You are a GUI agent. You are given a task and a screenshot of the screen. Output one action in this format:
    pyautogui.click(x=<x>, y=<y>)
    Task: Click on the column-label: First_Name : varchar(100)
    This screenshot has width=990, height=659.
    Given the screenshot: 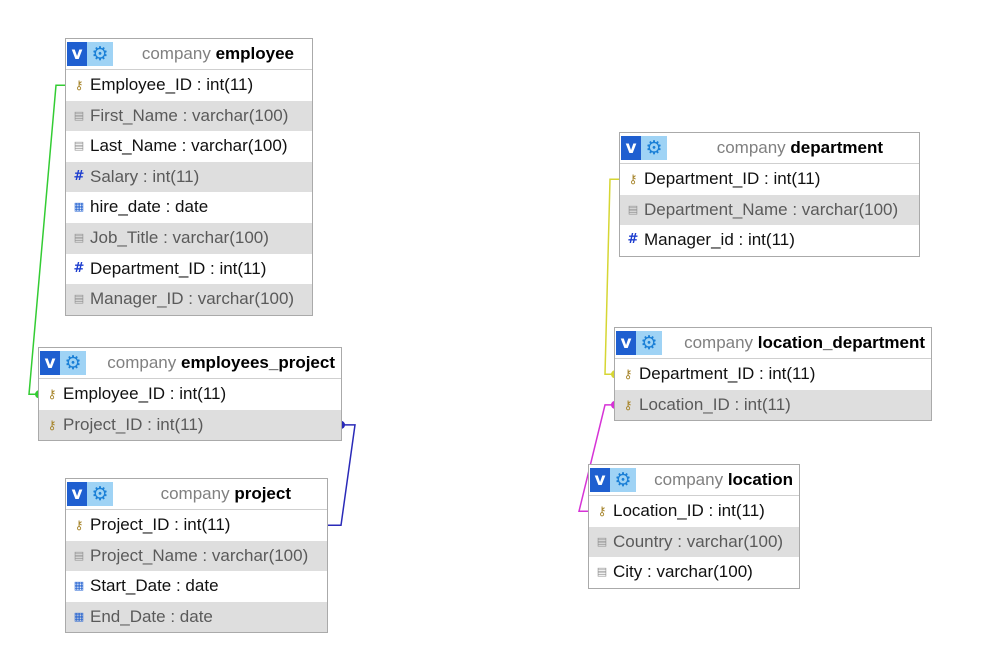 What is the action you would take?
    pyautogui.click(x=189, y=115)
    